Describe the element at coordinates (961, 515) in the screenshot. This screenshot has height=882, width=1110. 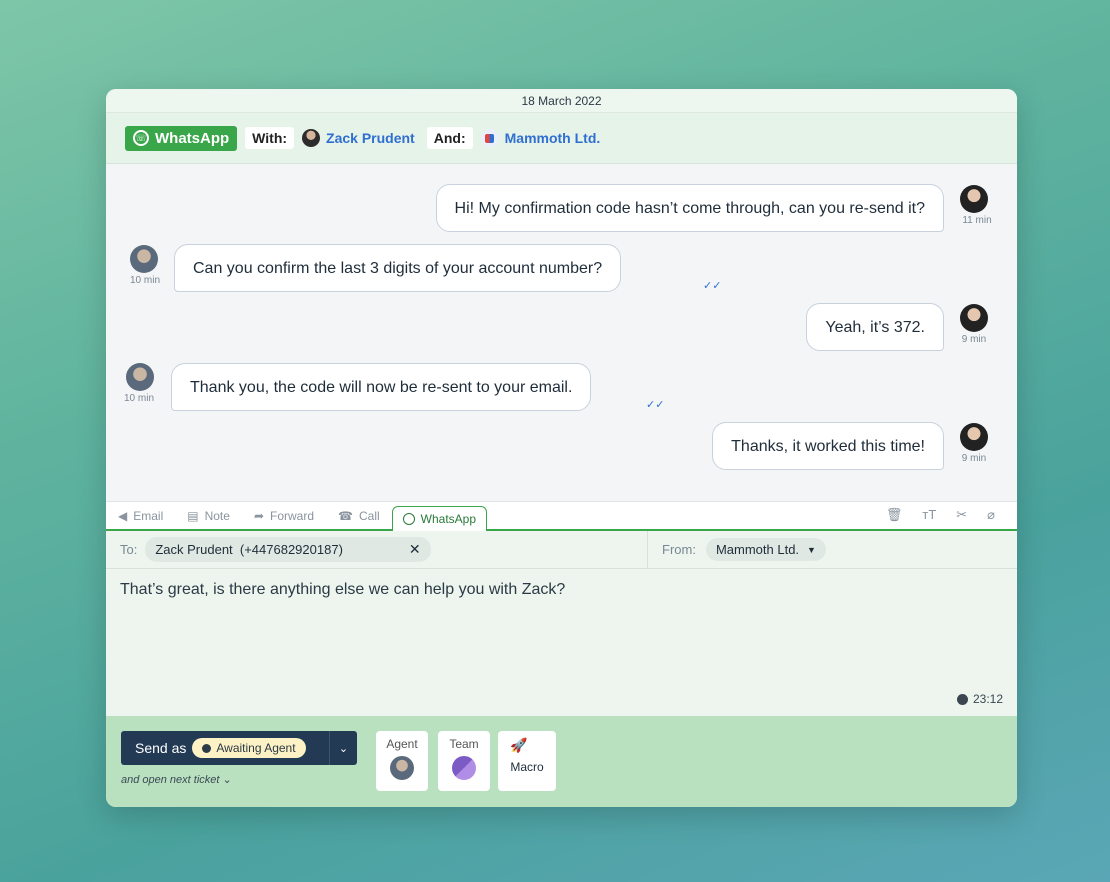
I see `scissors-icon: ✂` at that location.